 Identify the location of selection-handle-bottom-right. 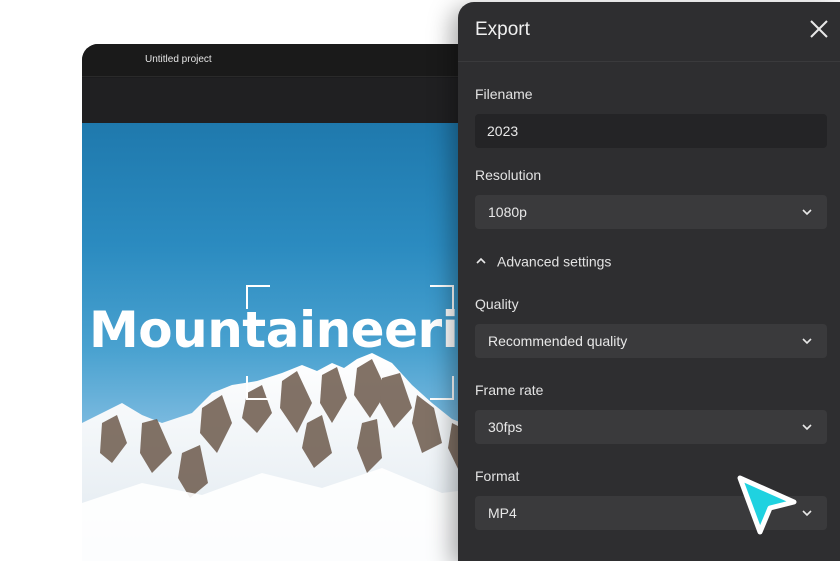
(442, 388).